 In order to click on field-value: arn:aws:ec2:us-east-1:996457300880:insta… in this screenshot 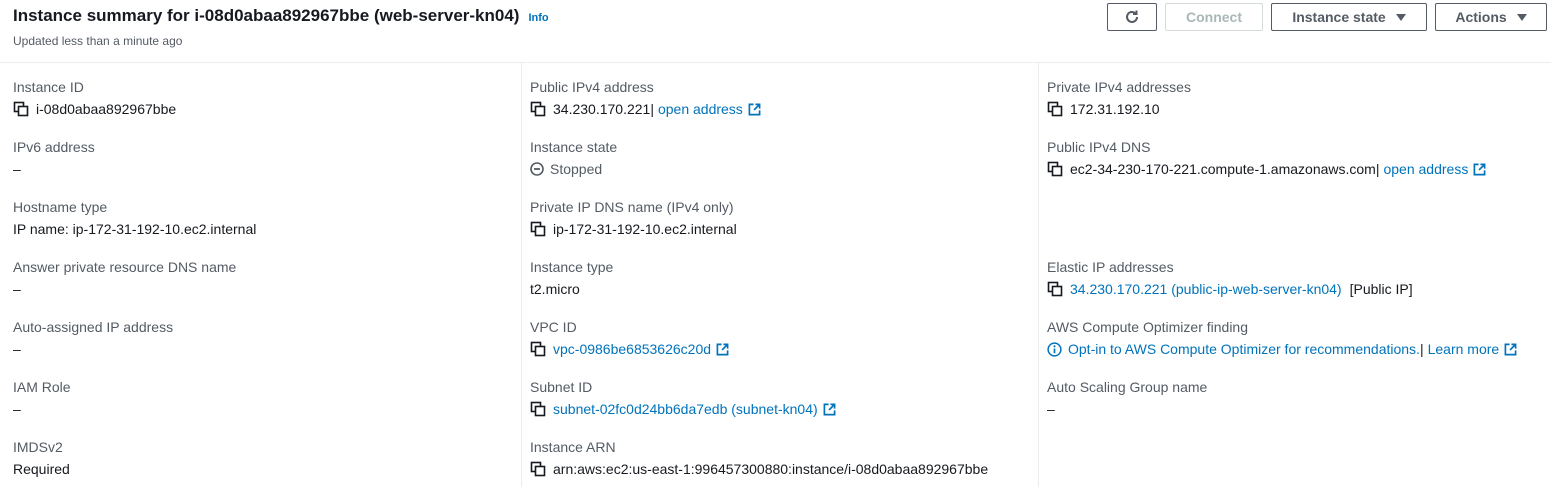, I will do `click(759, 469)`.